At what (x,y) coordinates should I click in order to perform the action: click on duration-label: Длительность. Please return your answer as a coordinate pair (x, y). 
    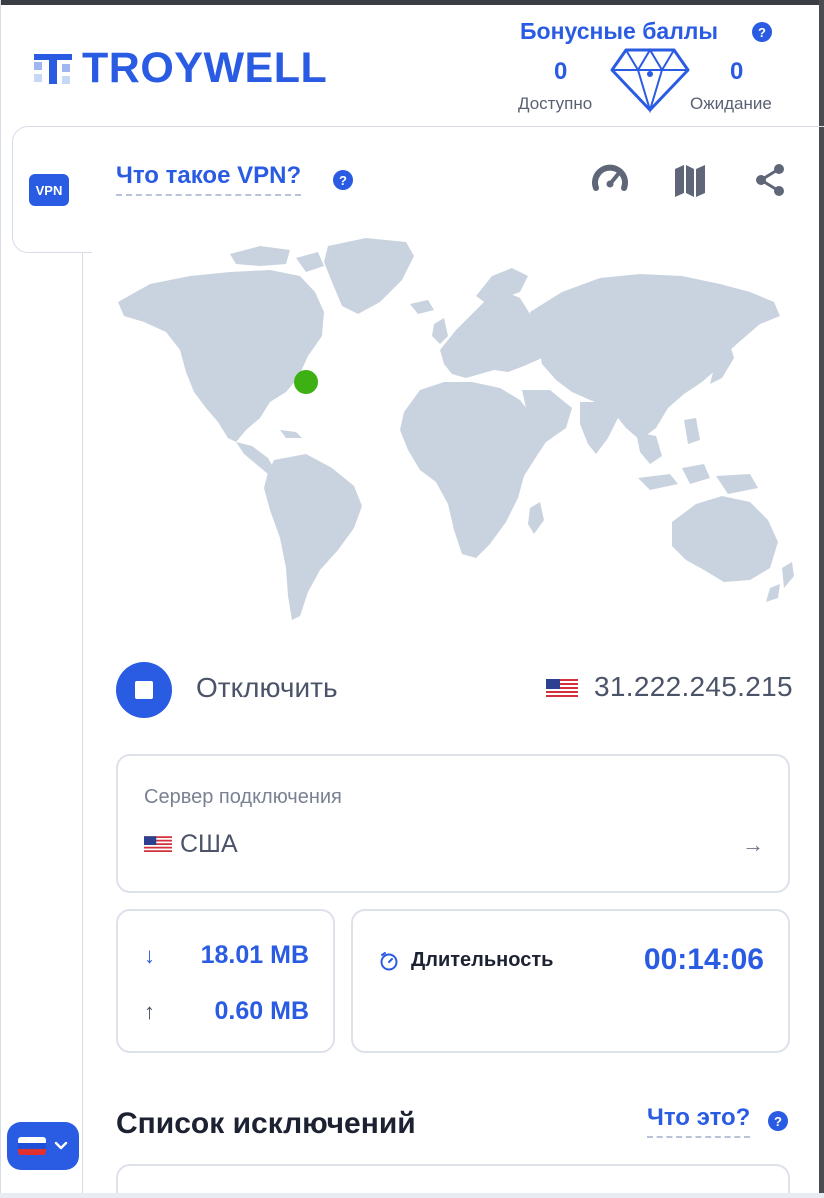
    Looking at the image, I should click on (482, 960).